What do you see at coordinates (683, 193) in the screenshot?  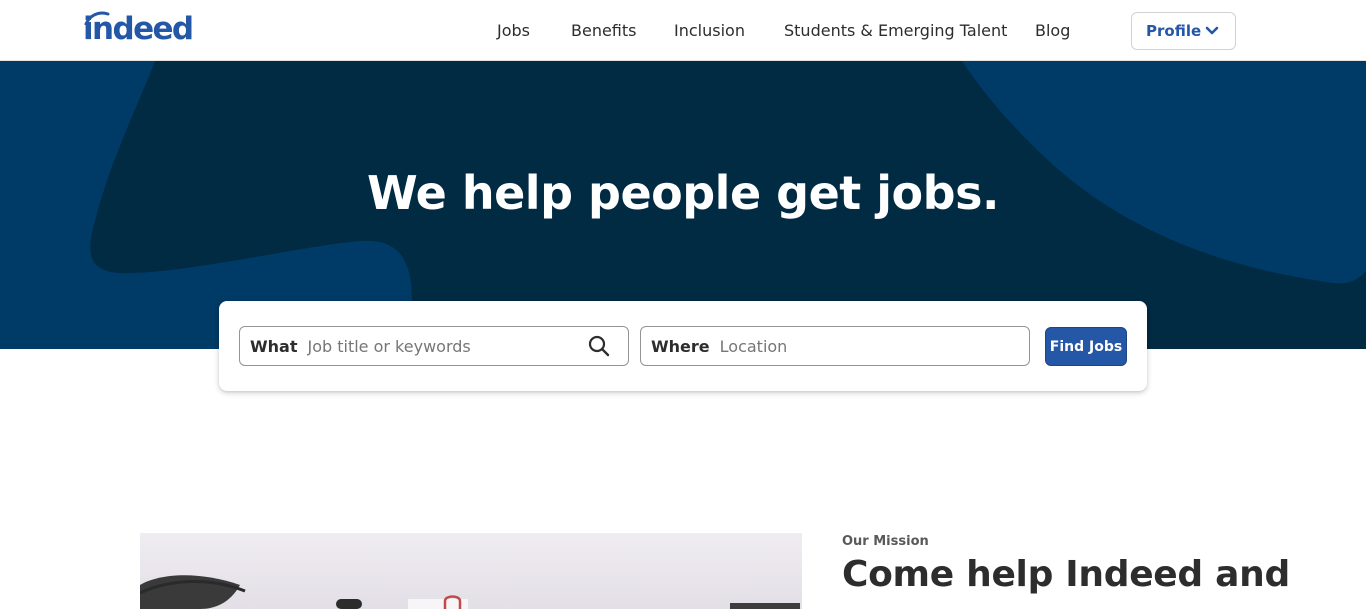 I see `hero-title: We help people get jobs.` at bounding box center [683, 193].